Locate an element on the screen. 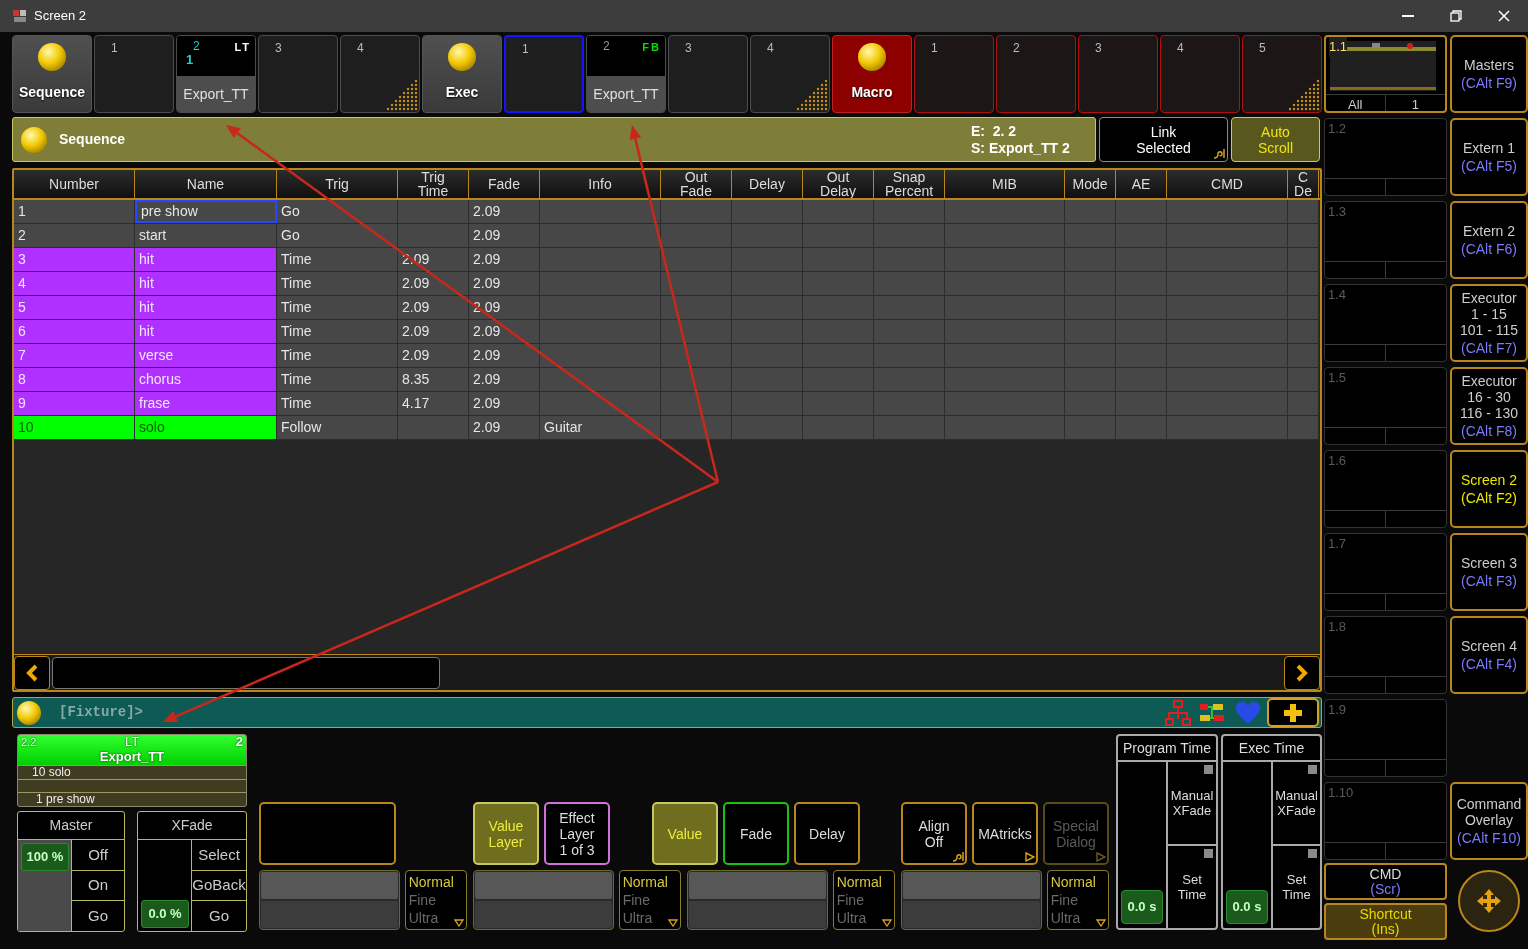  pool-button: Exec is located at coordinates (462, 74).